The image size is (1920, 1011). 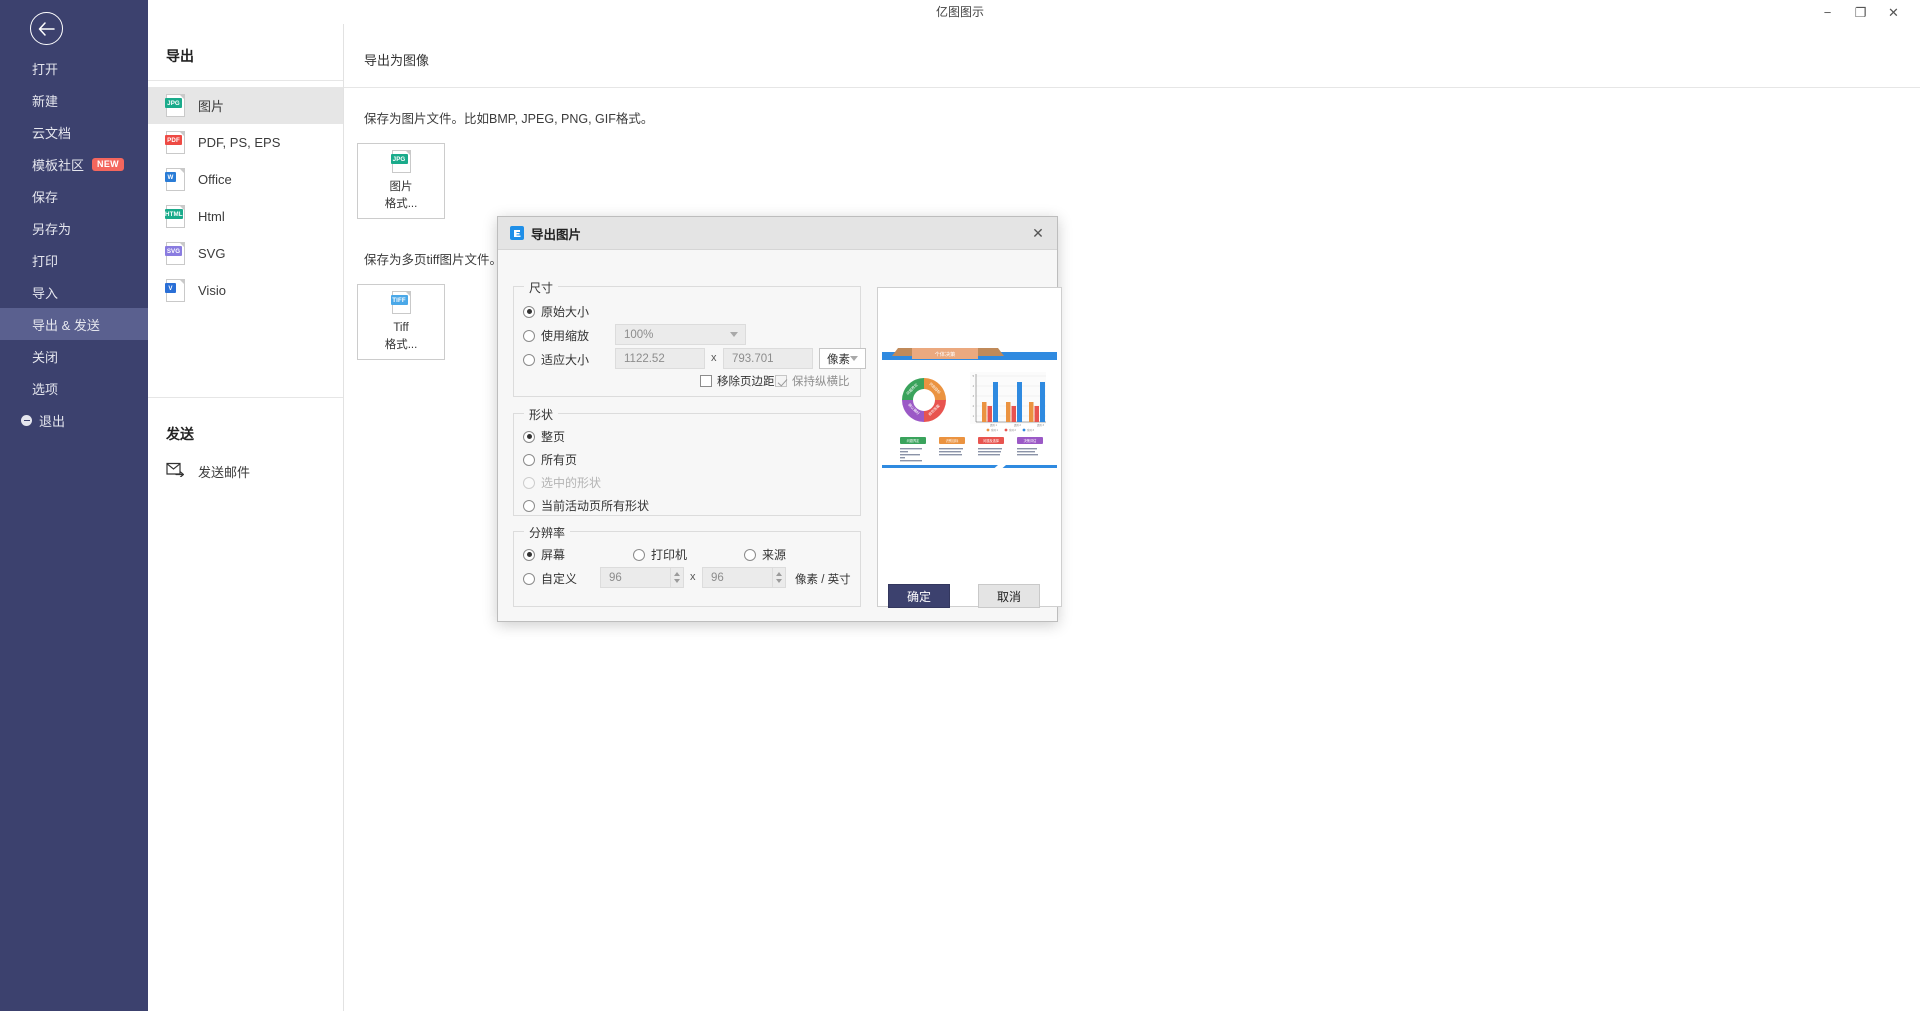 What do you see at coordinates (753, 358) in the screenshot?
I see `height-value: 793.701` at bounding box center [753, 358].